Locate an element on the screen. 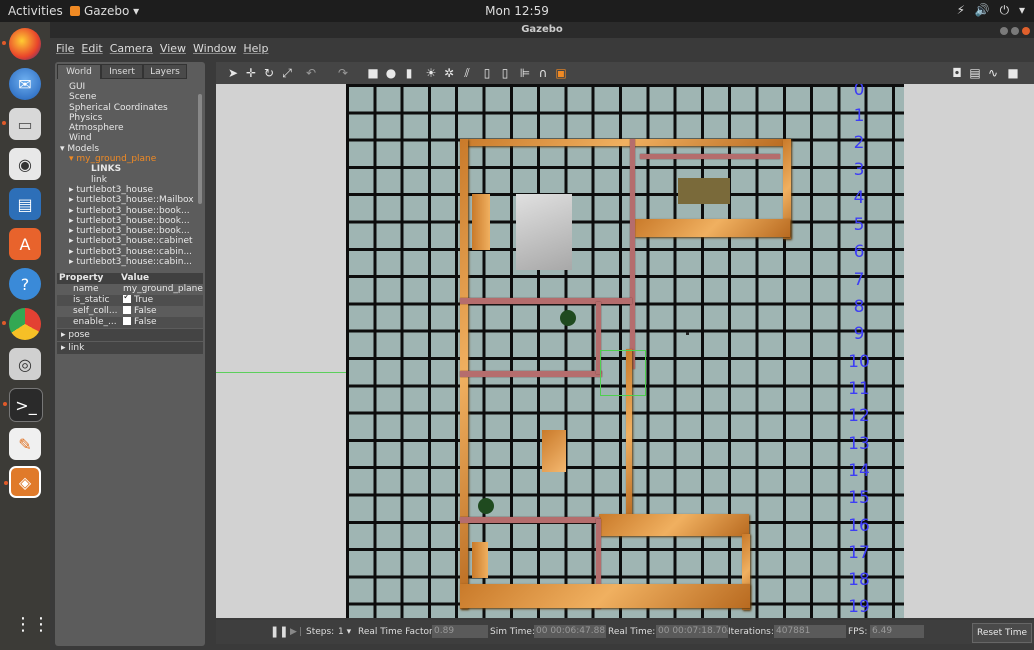 The height and width of the screenshot is (650, 1034). tab-world: World is located at coordinates (79, 71).